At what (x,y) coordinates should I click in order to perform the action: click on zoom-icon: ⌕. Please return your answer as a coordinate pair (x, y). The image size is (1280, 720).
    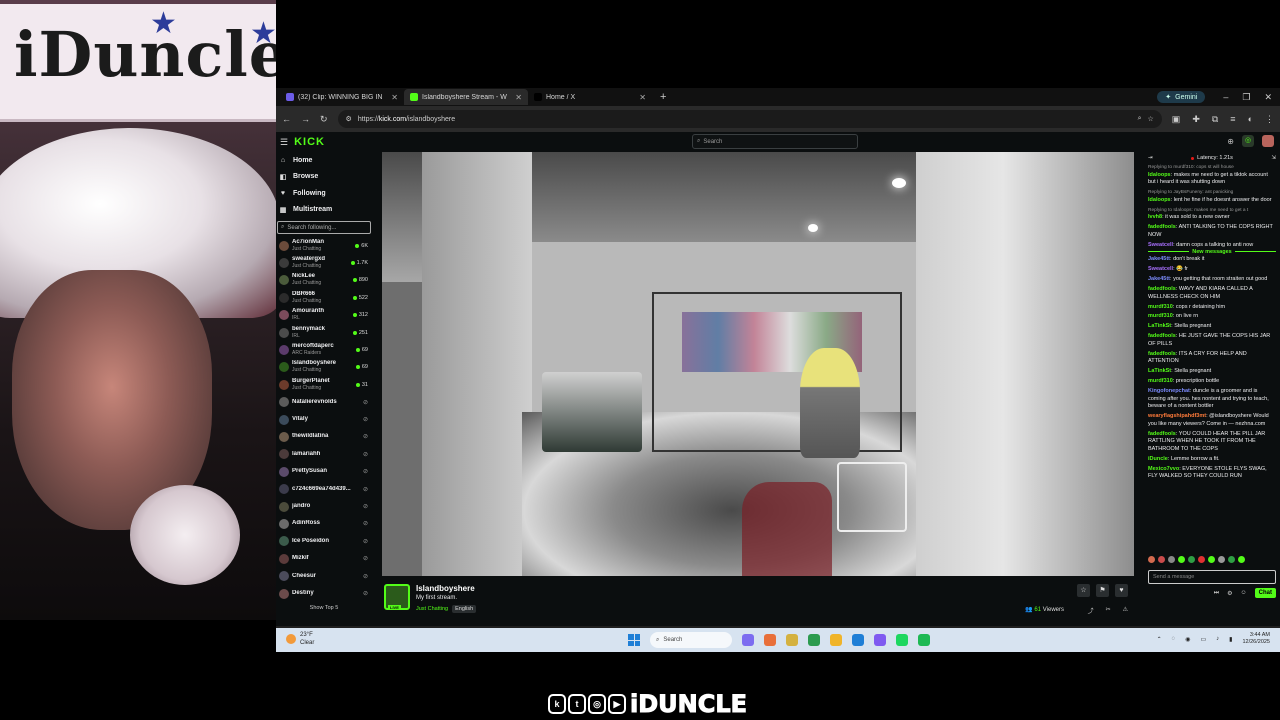
    Looking at the image, I should click on (1140, 119).